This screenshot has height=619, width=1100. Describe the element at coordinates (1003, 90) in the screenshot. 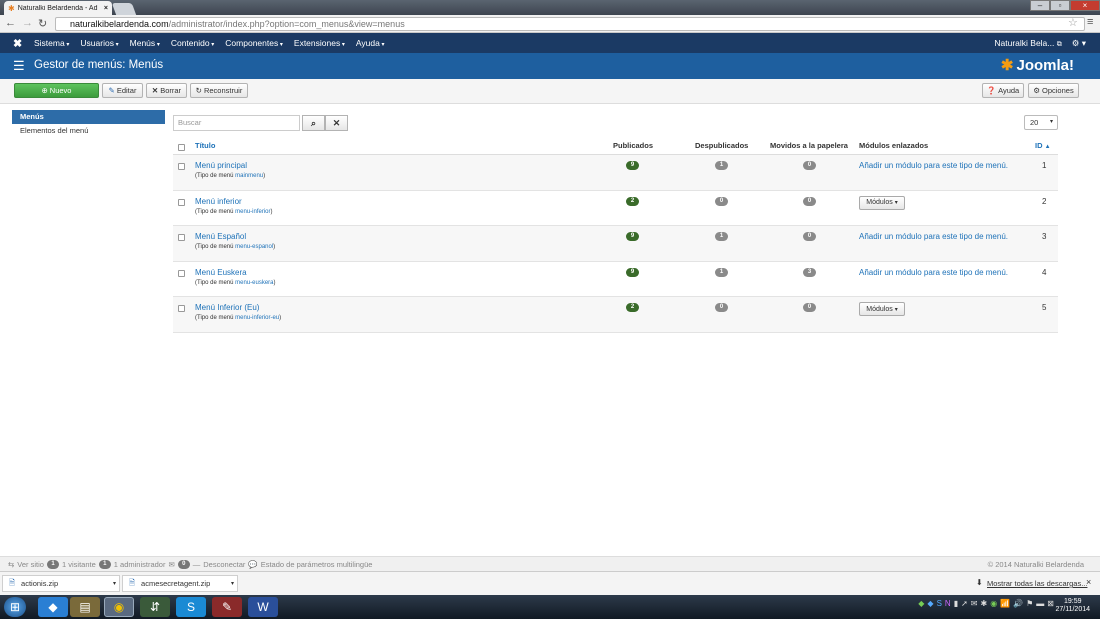

I see `help-button: ❓ Ayuda` at that location.